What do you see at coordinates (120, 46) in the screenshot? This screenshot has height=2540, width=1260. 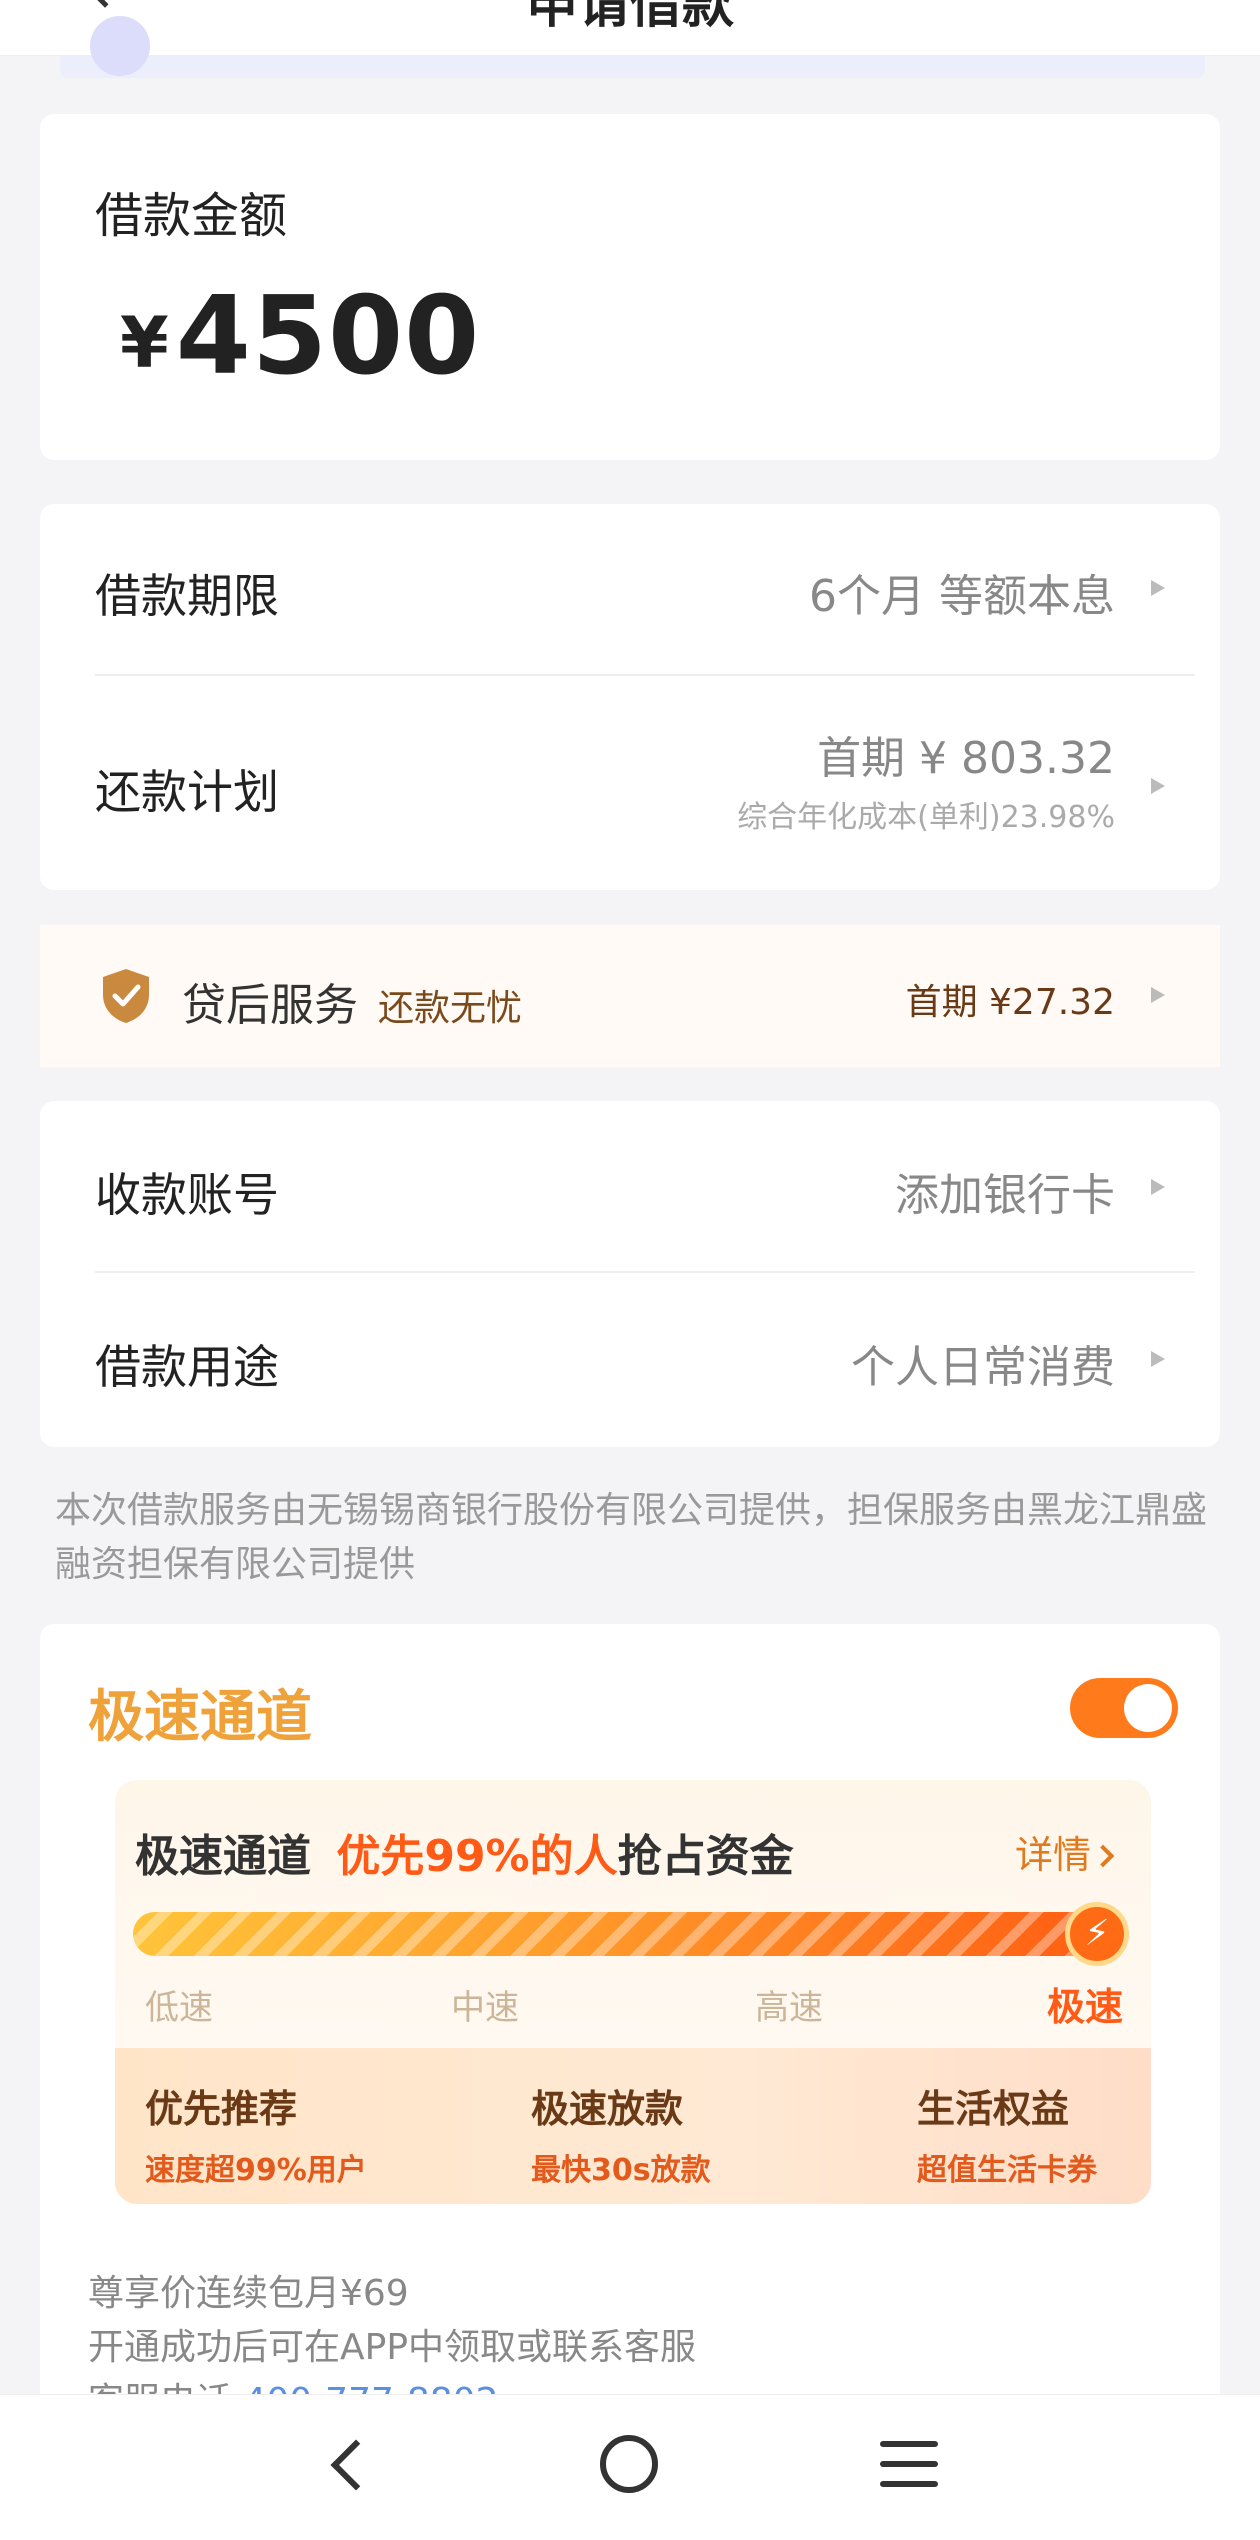 I see `notice-icon` at bounding box center [120, 46].